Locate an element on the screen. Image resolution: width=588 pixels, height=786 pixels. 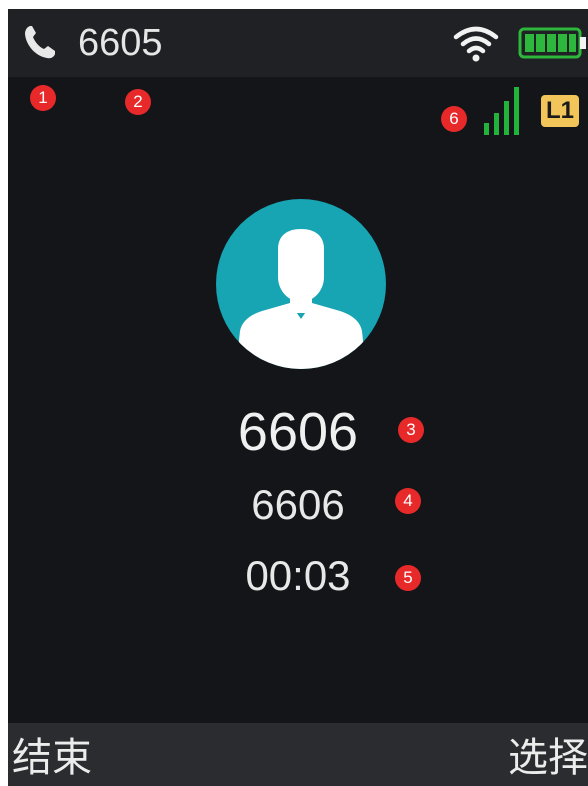
phone-icon is located at coordinates (40, 42).